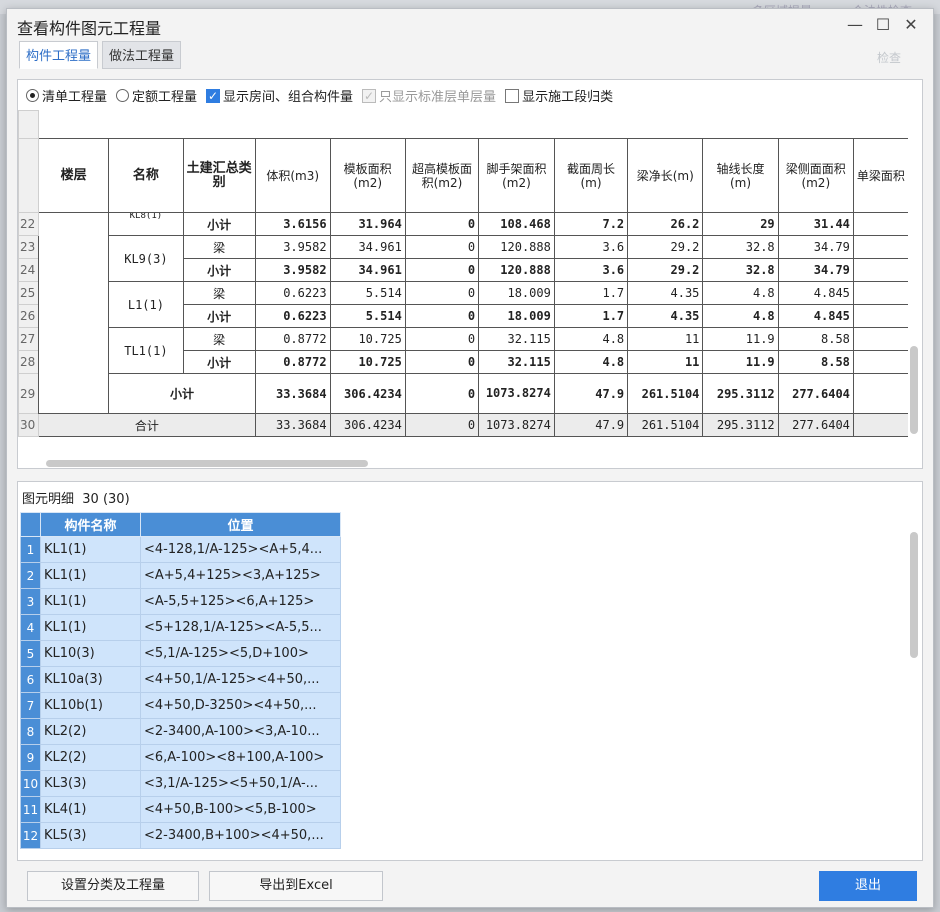  Describe the element at coordinates (28, 316) in the screenshot. I see `row-number: 26` at that location.